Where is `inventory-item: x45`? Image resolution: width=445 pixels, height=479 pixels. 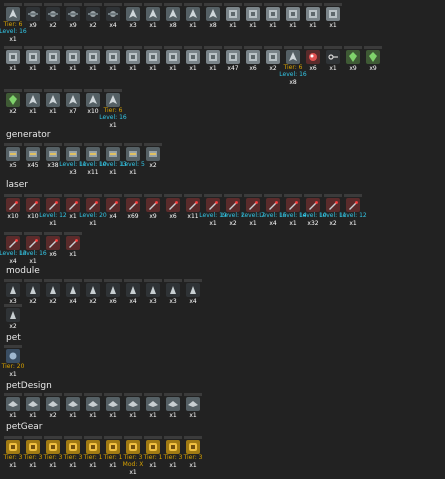
inventory-item: x45 is located at coordinates (33, 159).